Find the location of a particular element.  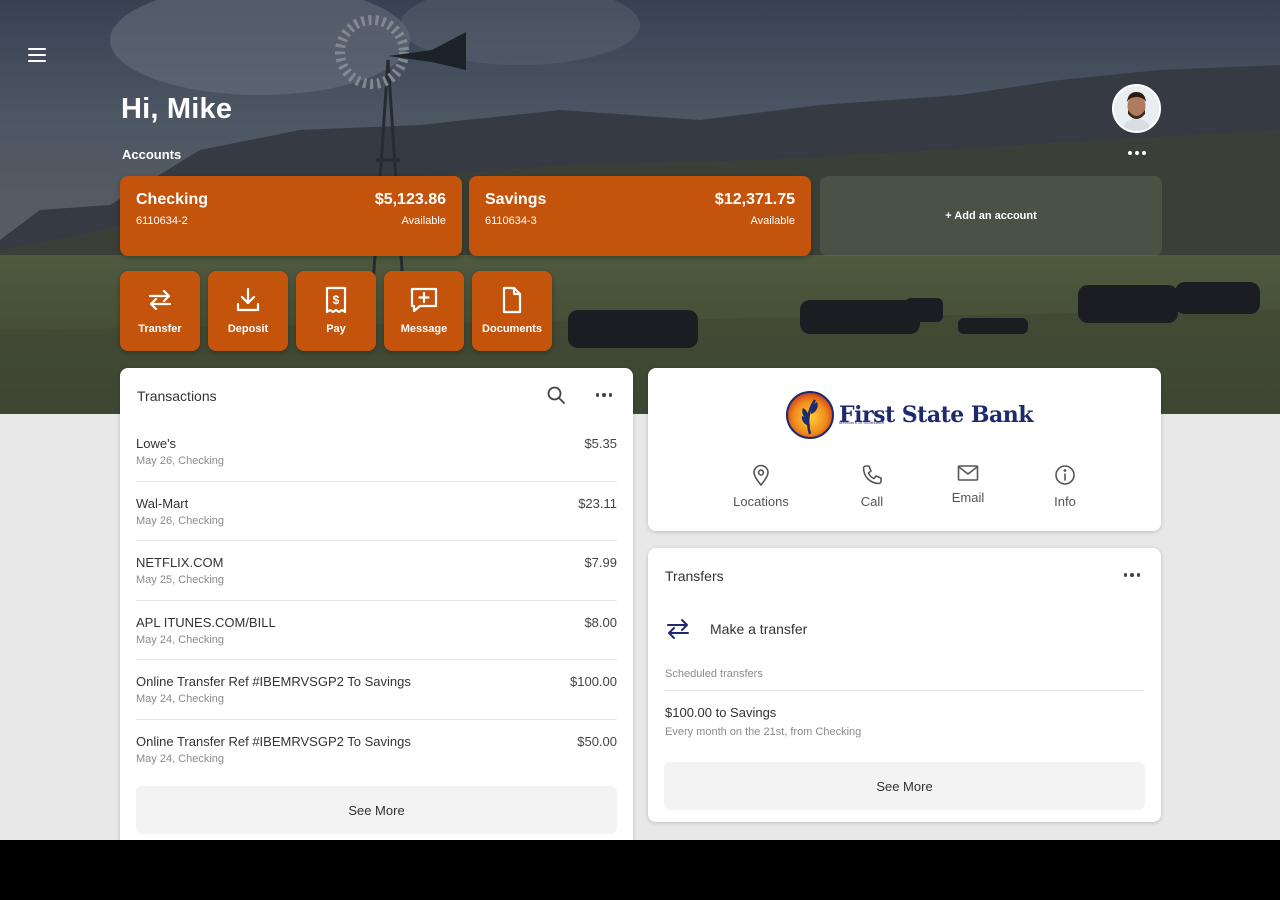

make-transfer-label: Make a transfer is located at coordinates (759, 629).